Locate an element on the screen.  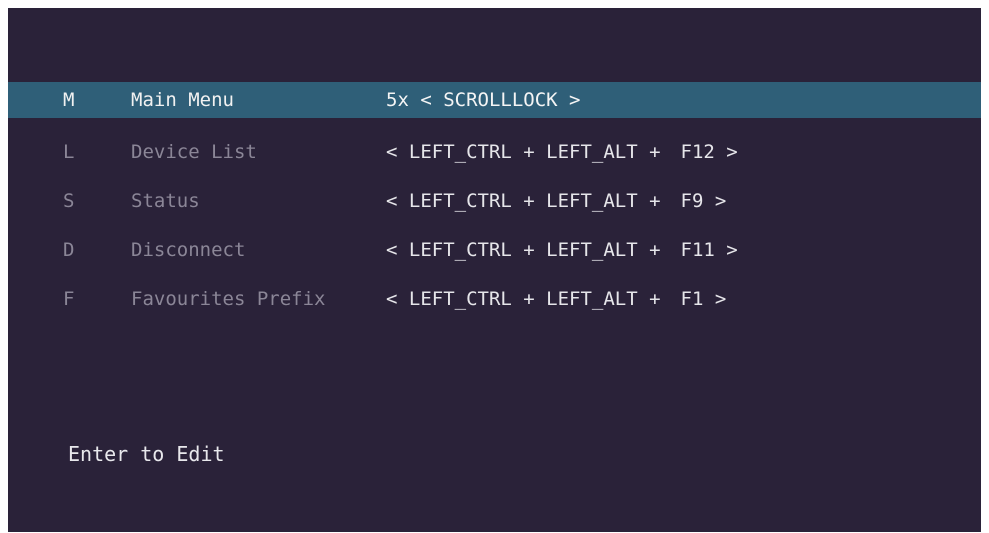
menu-item-label: Disconnect is located at coordinates (188, 250).